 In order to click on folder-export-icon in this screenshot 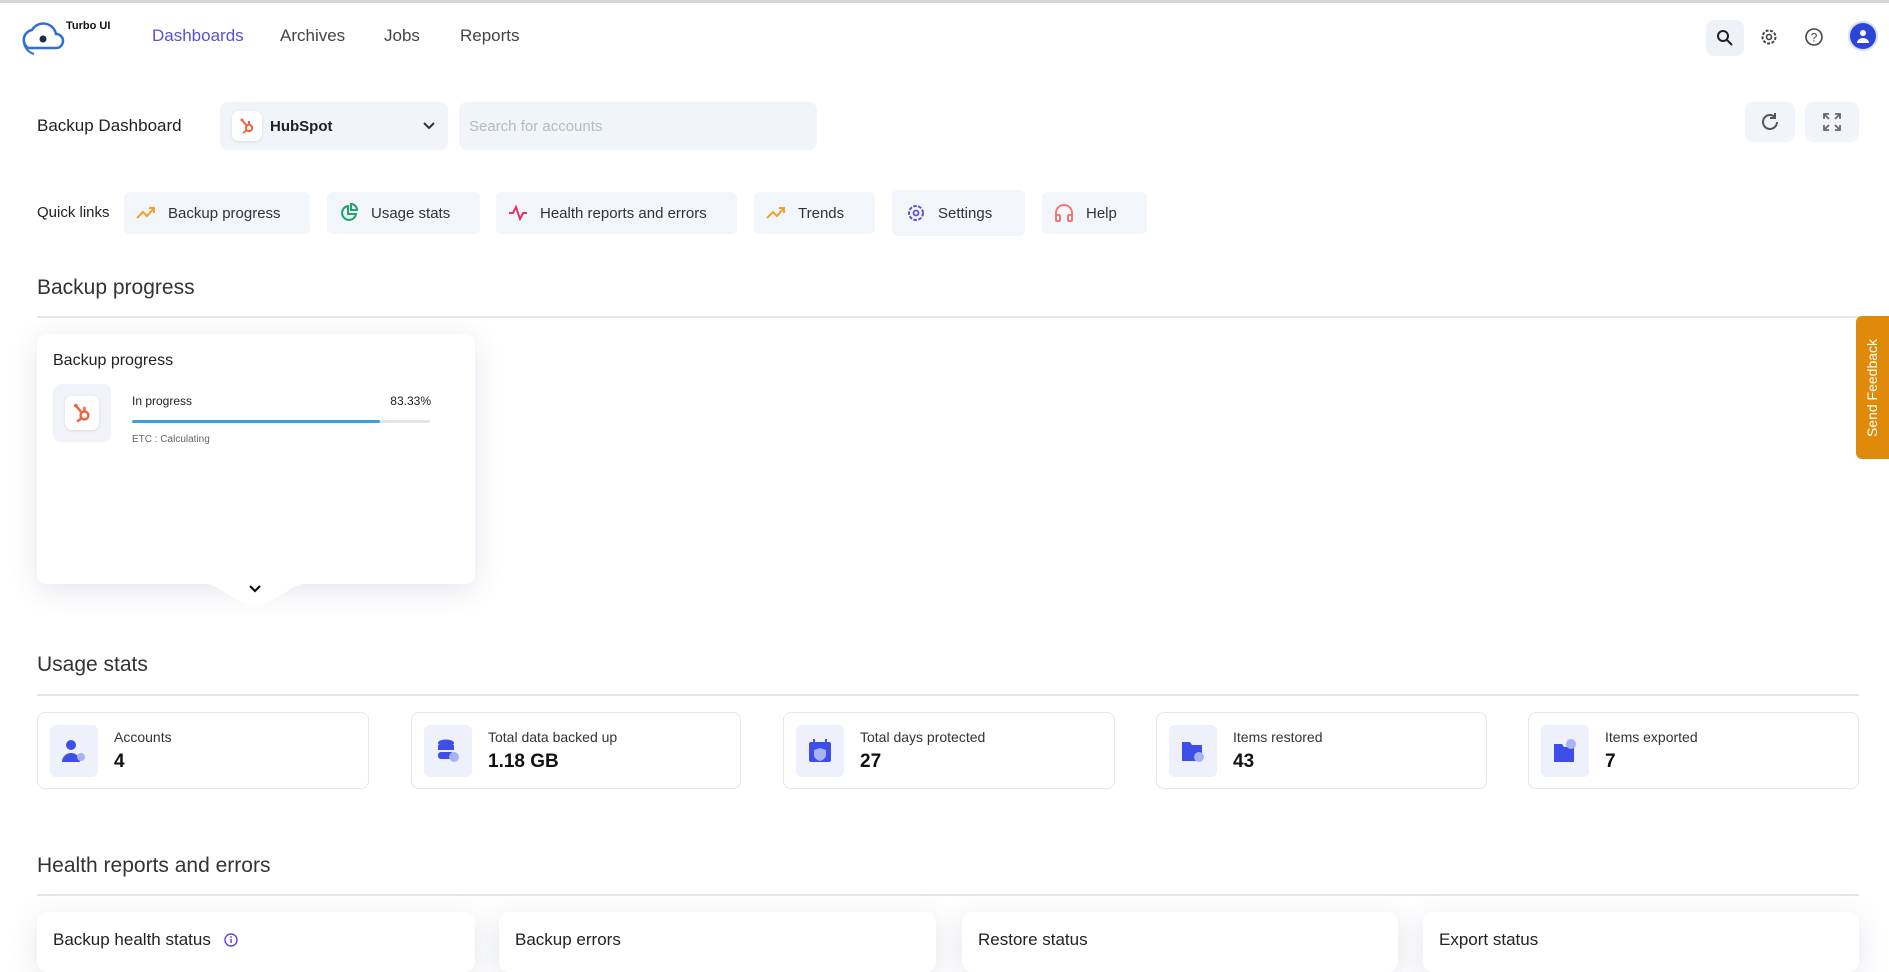, I will do `click(1565, 751)`.